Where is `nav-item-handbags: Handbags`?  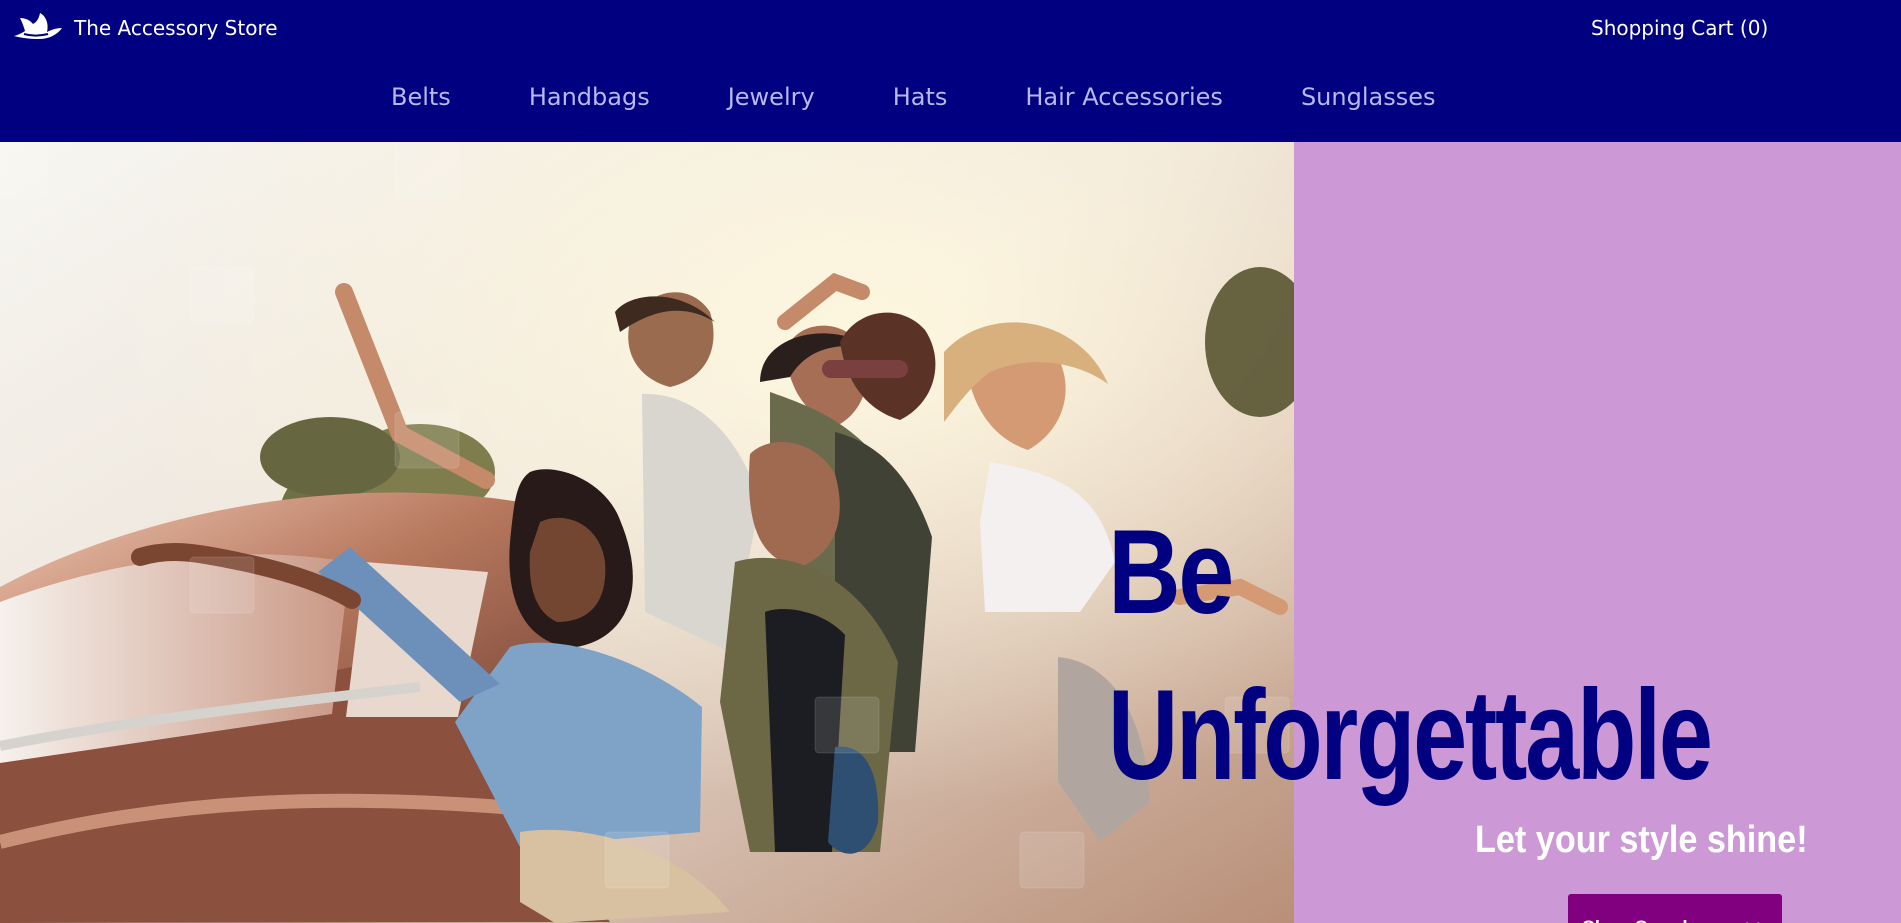 nav-item-handbags: Handbags is located at coordinates (589, 97).